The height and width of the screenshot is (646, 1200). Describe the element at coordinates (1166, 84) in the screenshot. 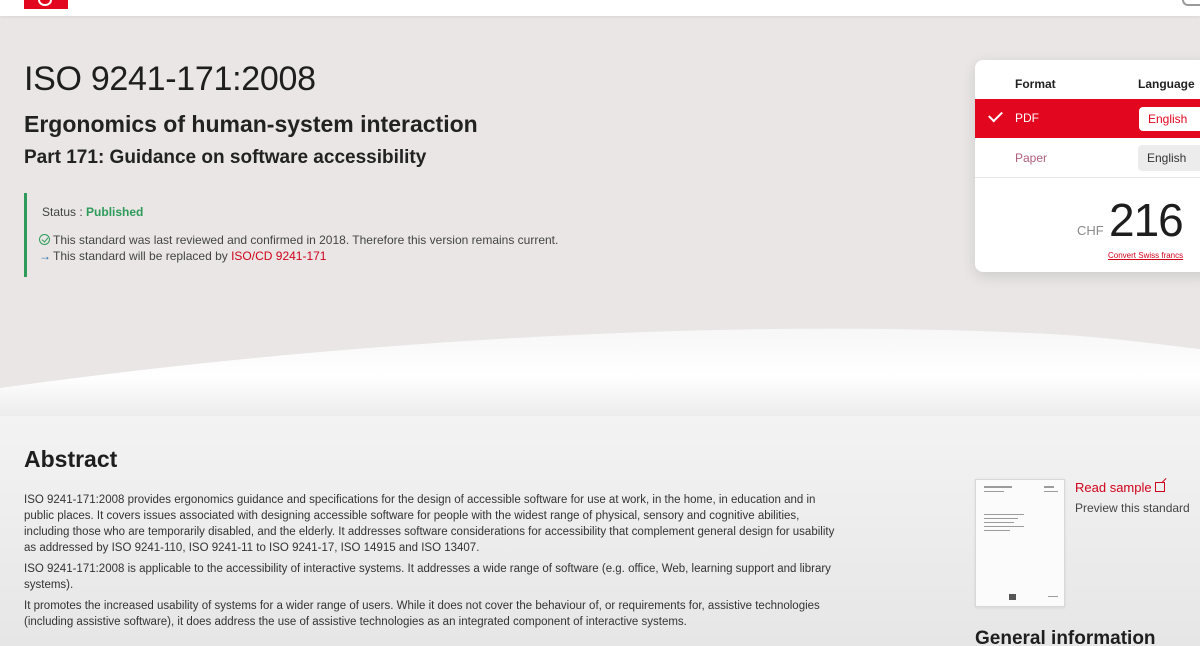

I see `language-header: Language` at that location.